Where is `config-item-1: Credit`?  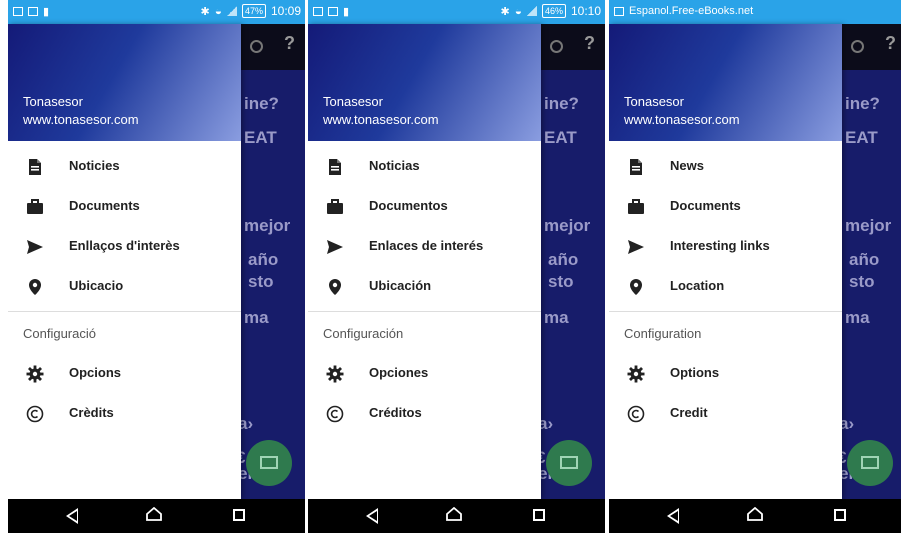 config-item-1: Credit is located at coordinates (725, 414).